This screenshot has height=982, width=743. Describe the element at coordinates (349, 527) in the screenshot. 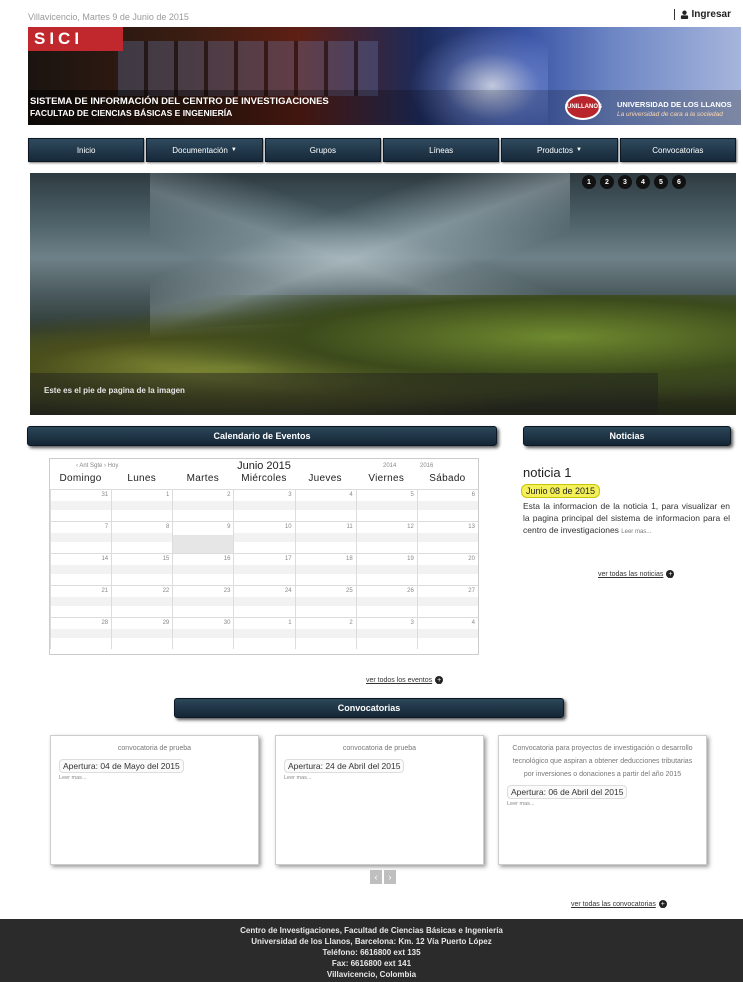

I see `day-number: 11` at that location.